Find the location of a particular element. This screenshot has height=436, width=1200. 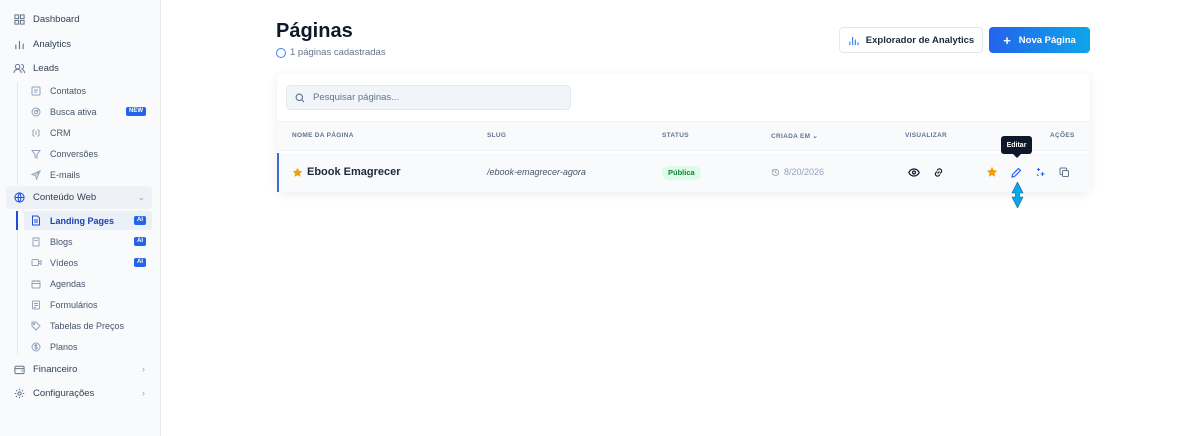

sidebar-item-videos: Vídeos AI is located at coordinates (88, 262).